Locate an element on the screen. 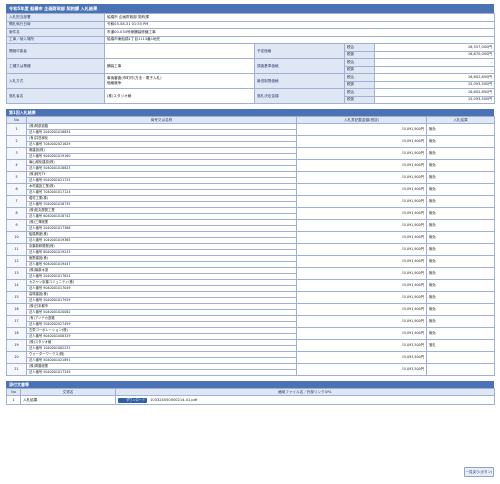 The width and height of the screenshot is (500, 484). min-price-in: 16,602,850円 is located at coordinates (434, 77).